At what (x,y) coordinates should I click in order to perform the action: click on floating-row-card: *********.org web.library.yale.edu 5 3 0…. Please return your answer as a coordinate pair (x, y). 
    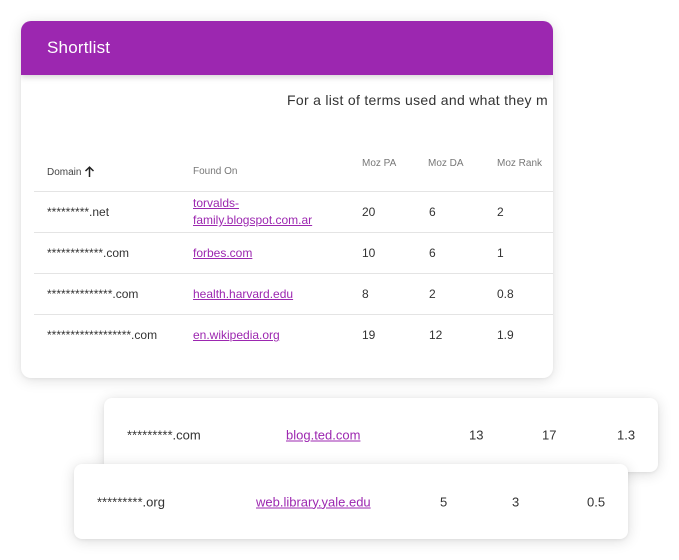
    Looking at the image, I should click on (351, 501).